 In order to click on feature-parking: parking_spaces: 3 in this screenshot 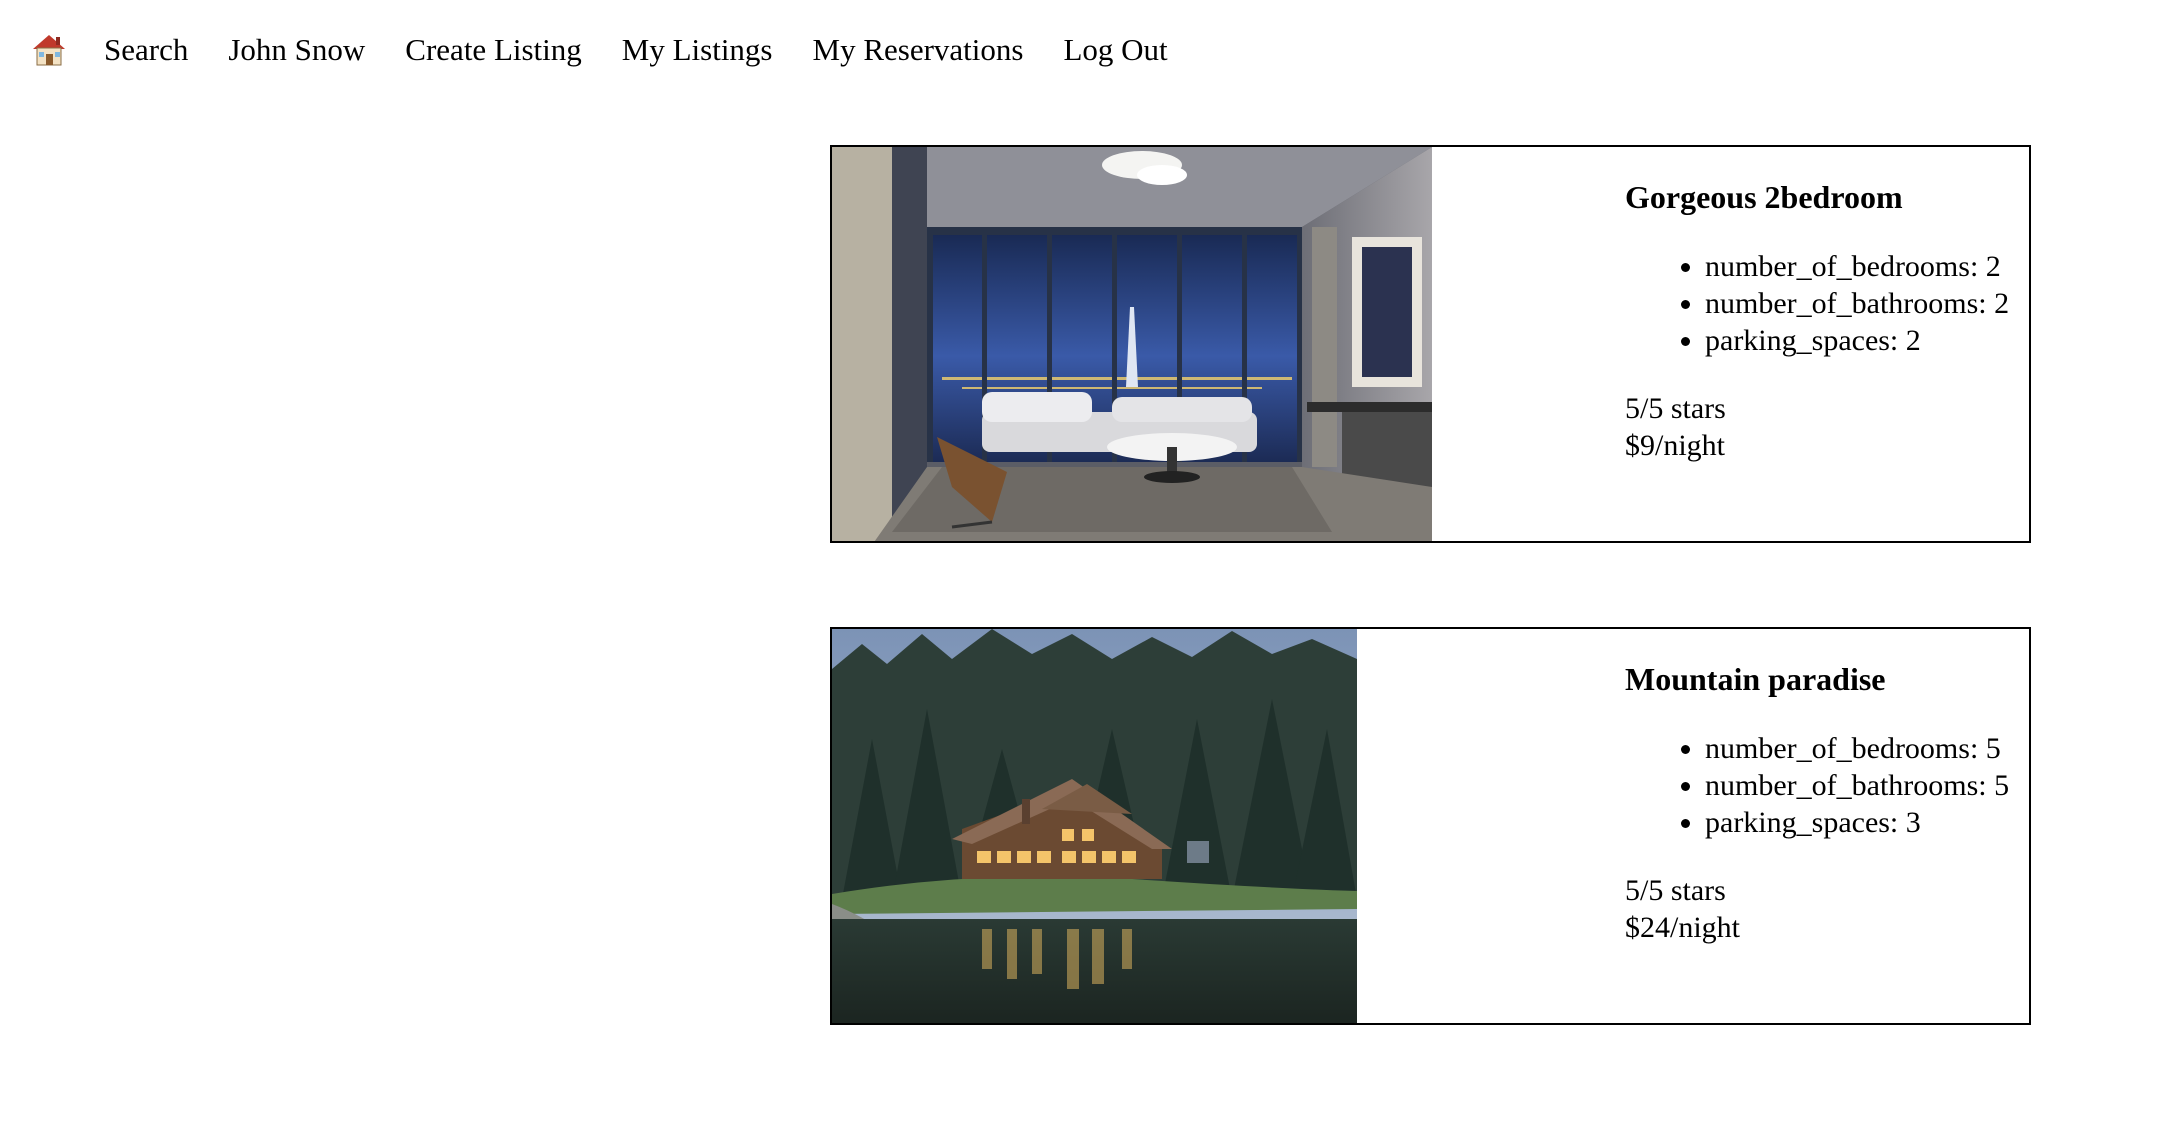, I will do `click(1857, 822)`.